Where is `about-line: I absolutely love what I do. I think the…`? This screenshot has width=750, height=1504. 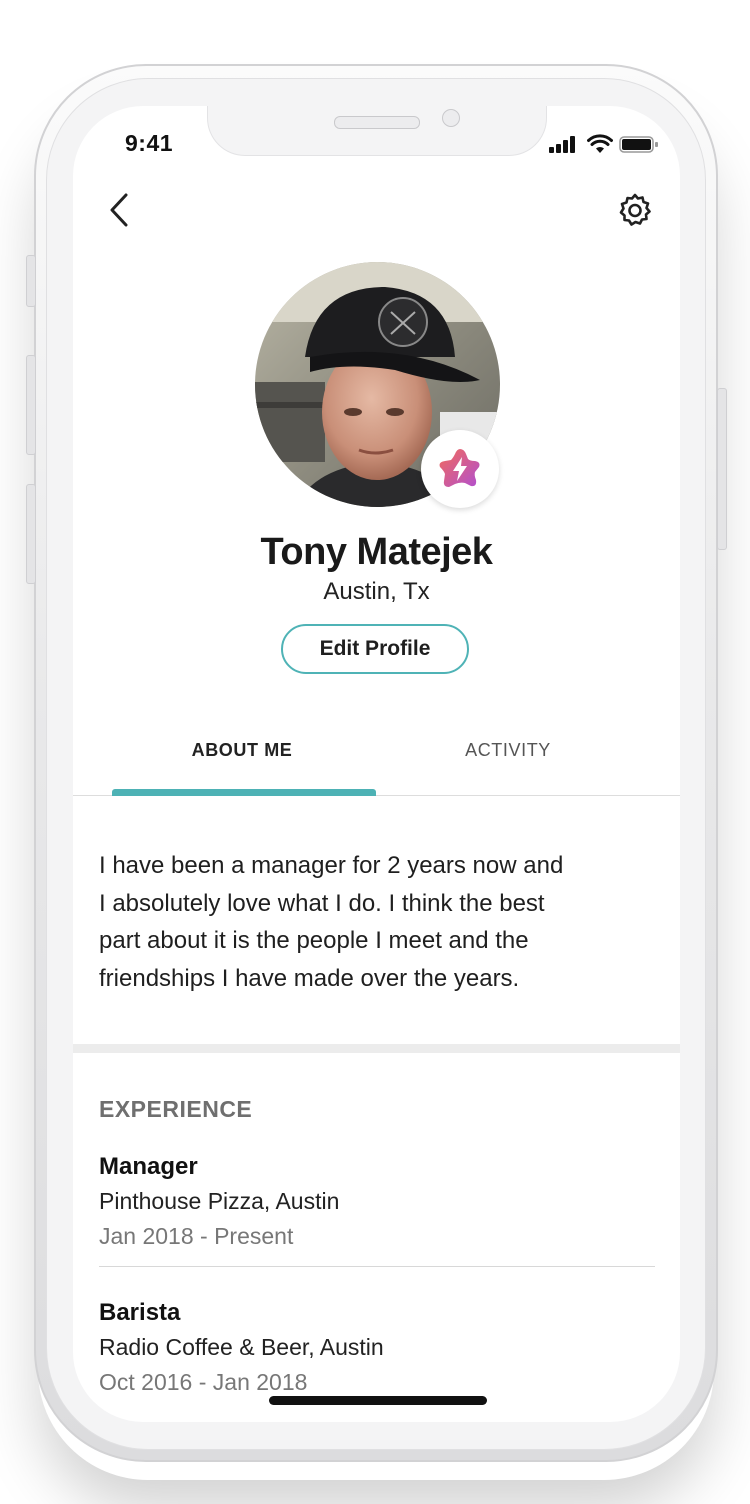 about-line: I absolutely love what I do. I think the… is located at coordinates (322, 903).